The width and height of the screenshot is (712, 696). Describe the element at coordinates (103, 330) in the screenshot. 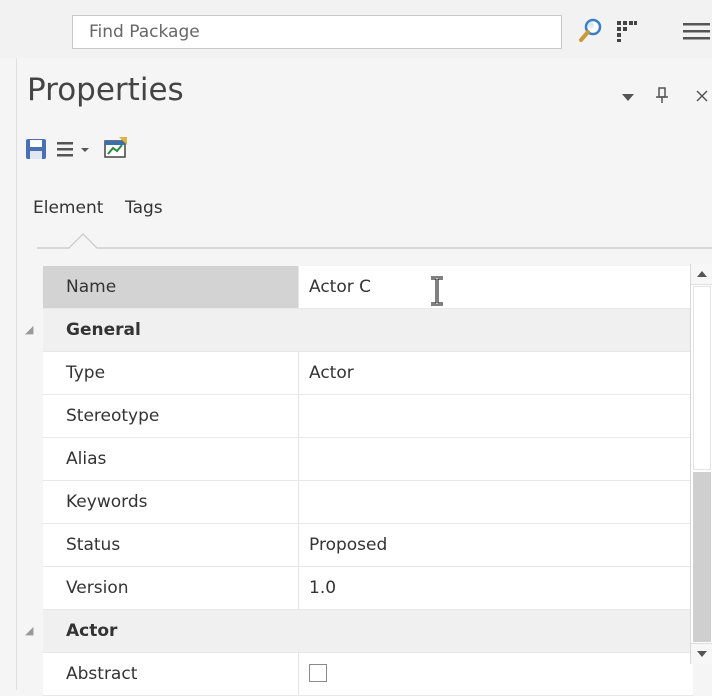

I see `section-title: General` at that location.